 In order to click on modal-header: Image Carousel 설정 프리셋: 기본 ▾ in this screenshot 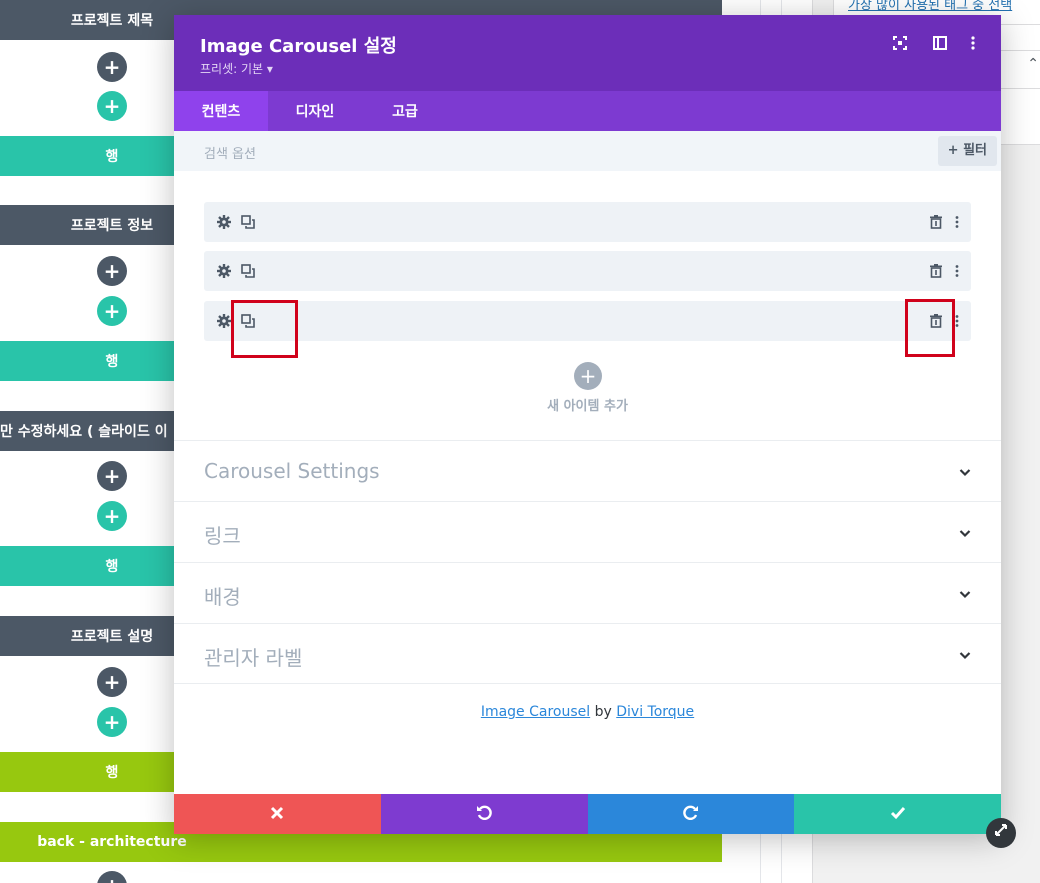, I will do `click(587, 53)`.